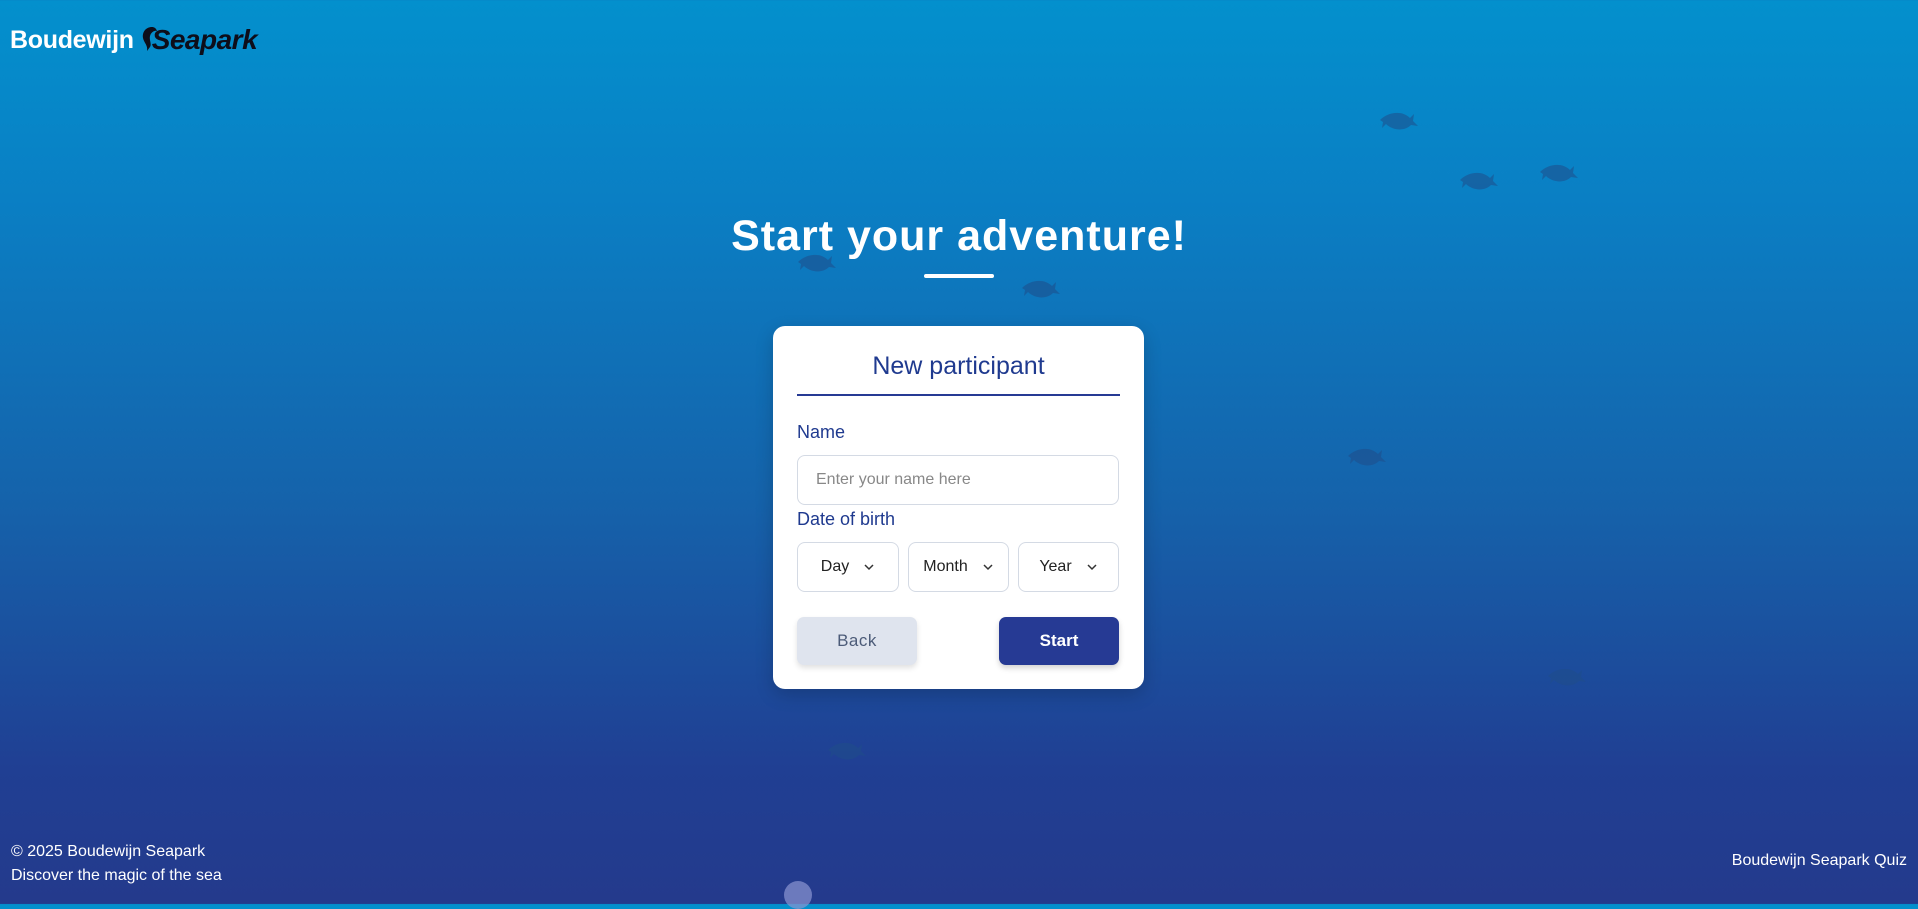  Describe the element at coordinates (1055, 566) in the screenshot. I see `year-select-value: Year` at that location.